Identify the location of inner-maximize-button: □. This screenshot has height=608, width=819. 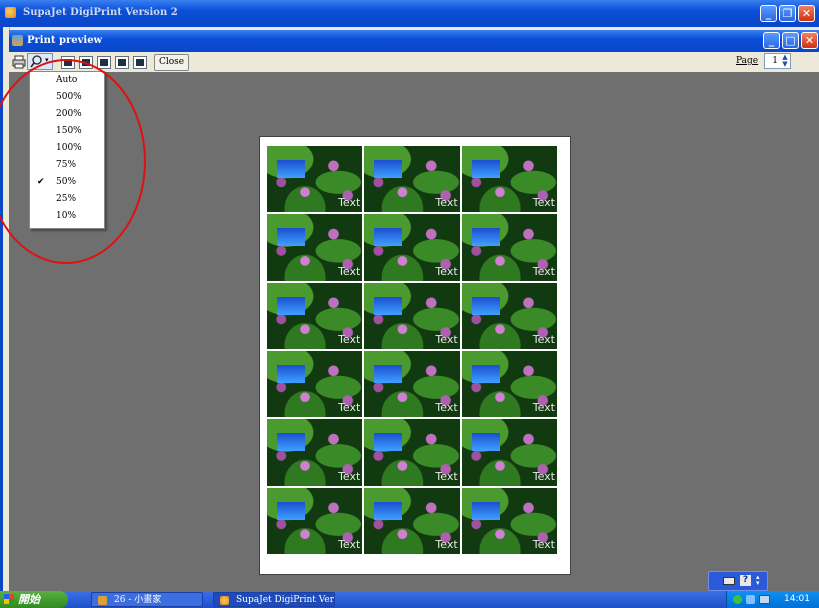
(790, 40).